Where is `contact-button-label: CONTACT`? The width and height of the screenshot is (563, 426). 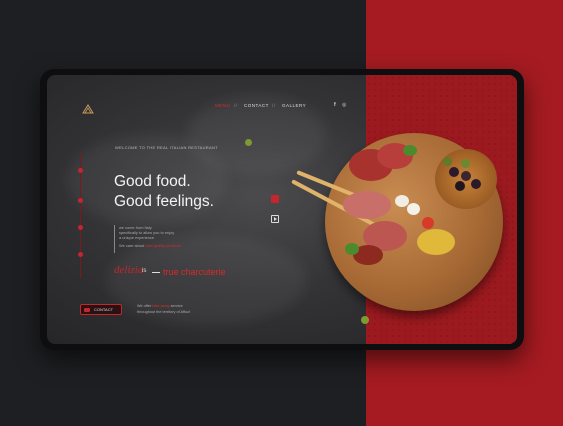 contact-button-label: CONTACT is located at coordinates (104, 309).